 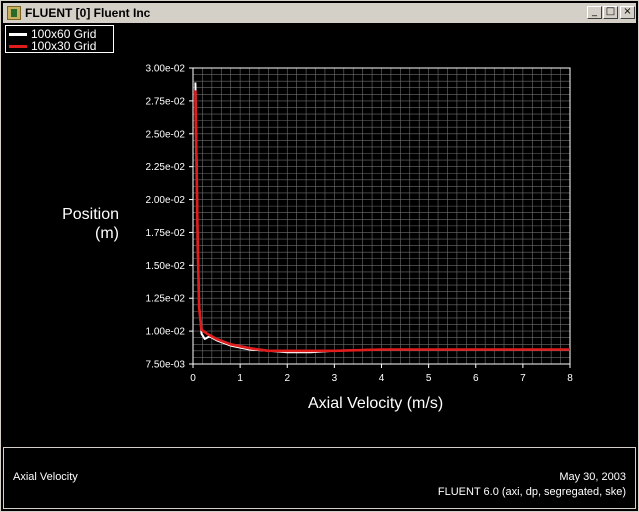 I want to click on y-tick-label: 1.00e-02, so click(x=166, y=332).